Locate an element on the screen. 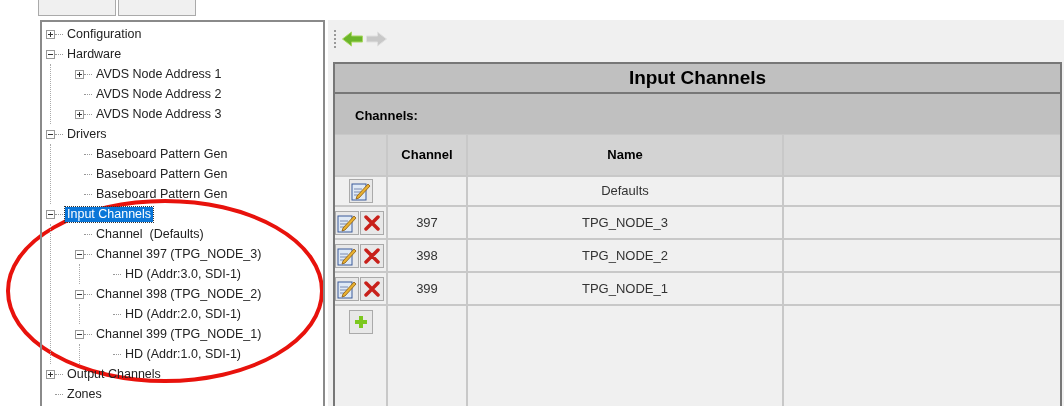 The height and width of the screenshot is (406, 1064). column-header: Name is located at coordinates (625, 155).